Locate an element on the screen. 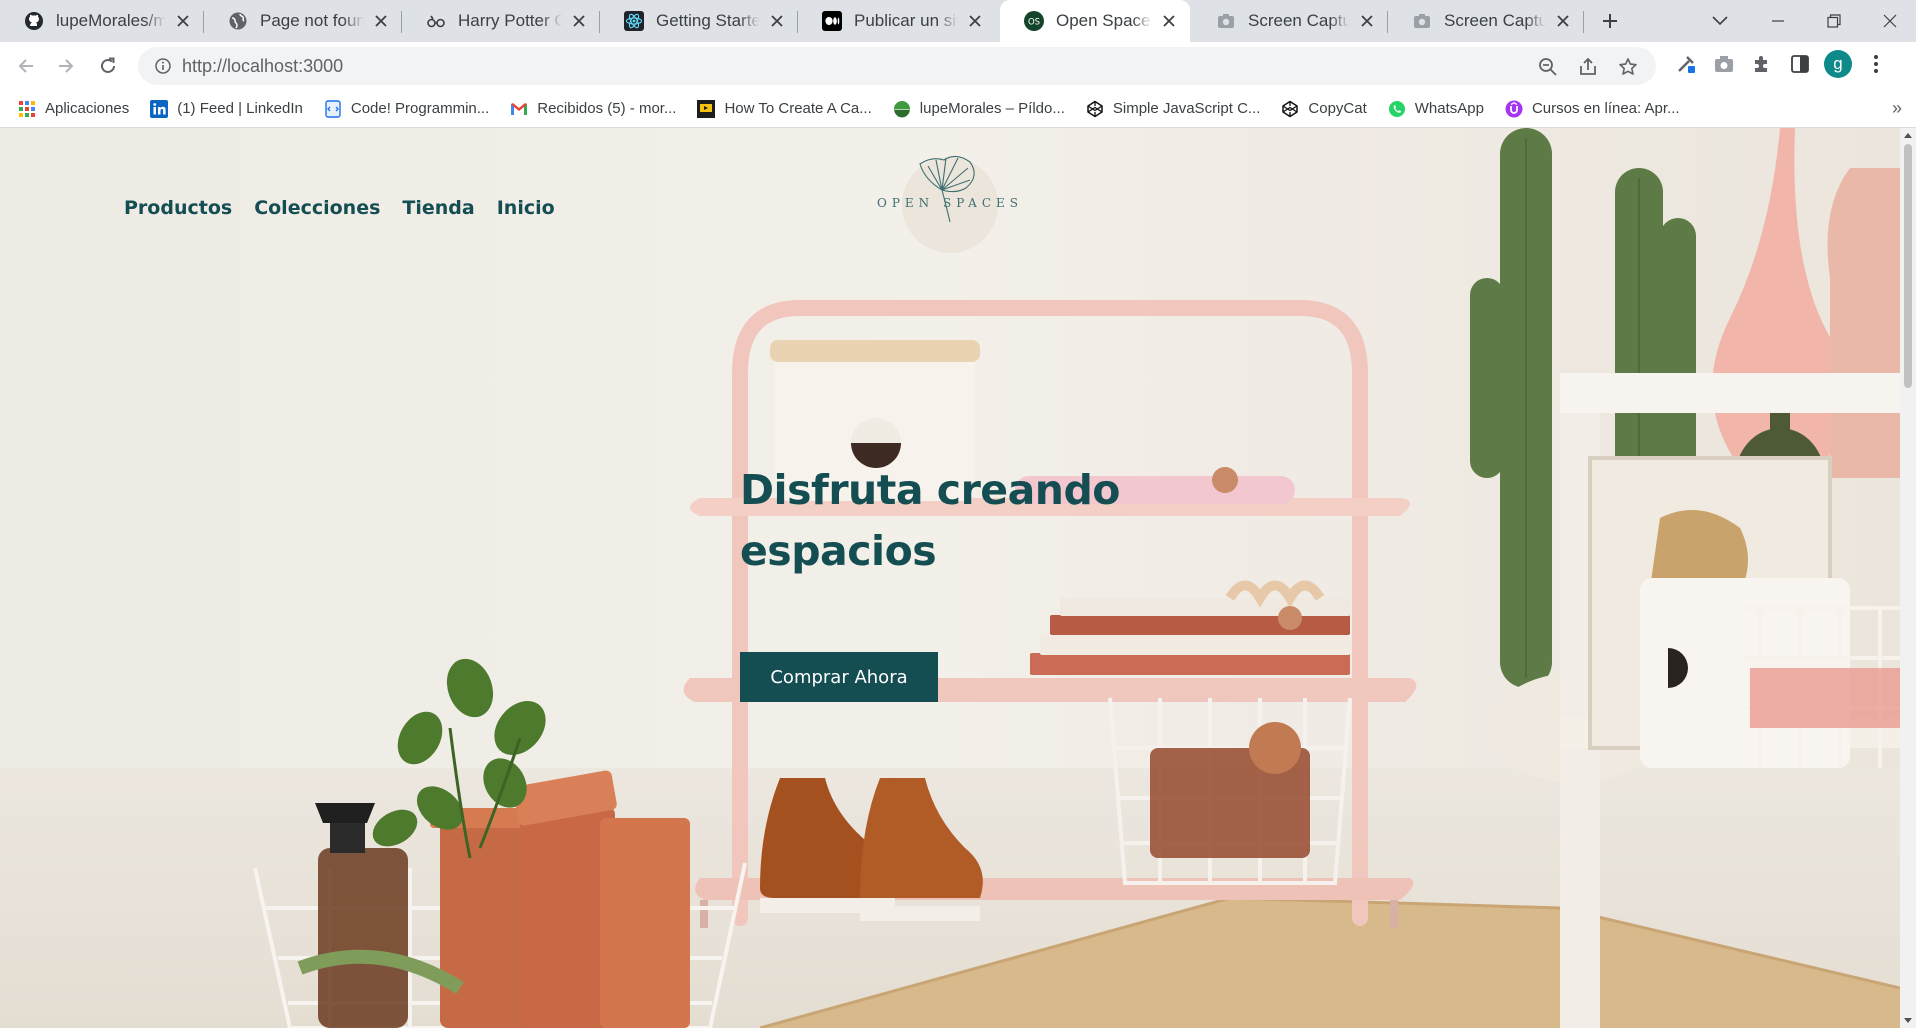 The width and height of the screenshot is (1916, 1028). hero-headline: Disfruta creando espacios is located at coordinates (930, 520).